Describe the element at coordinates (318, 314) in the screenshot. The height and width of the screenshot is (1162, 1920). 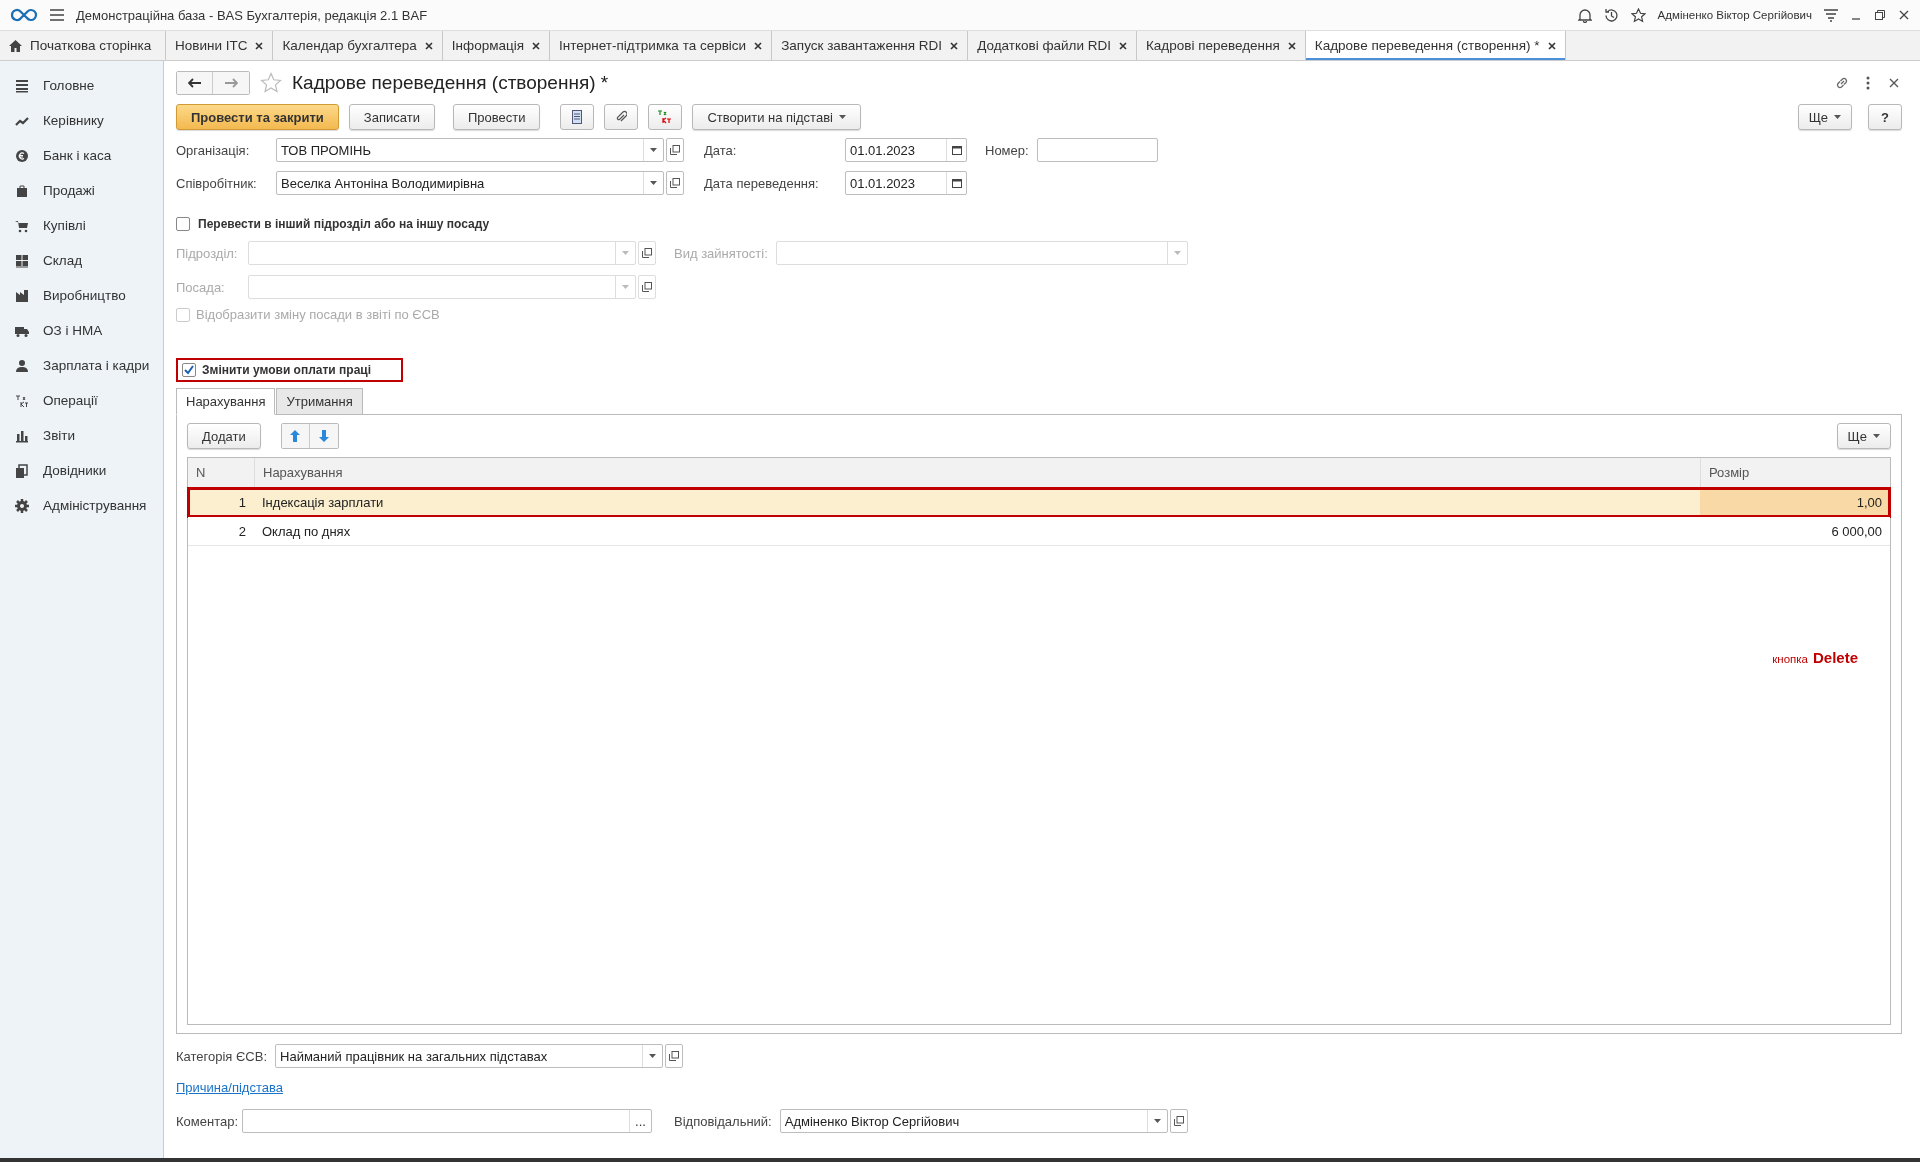
I see `checkbox-label: Відобразити зміну посади в звіті по ЄСВ` at that location.